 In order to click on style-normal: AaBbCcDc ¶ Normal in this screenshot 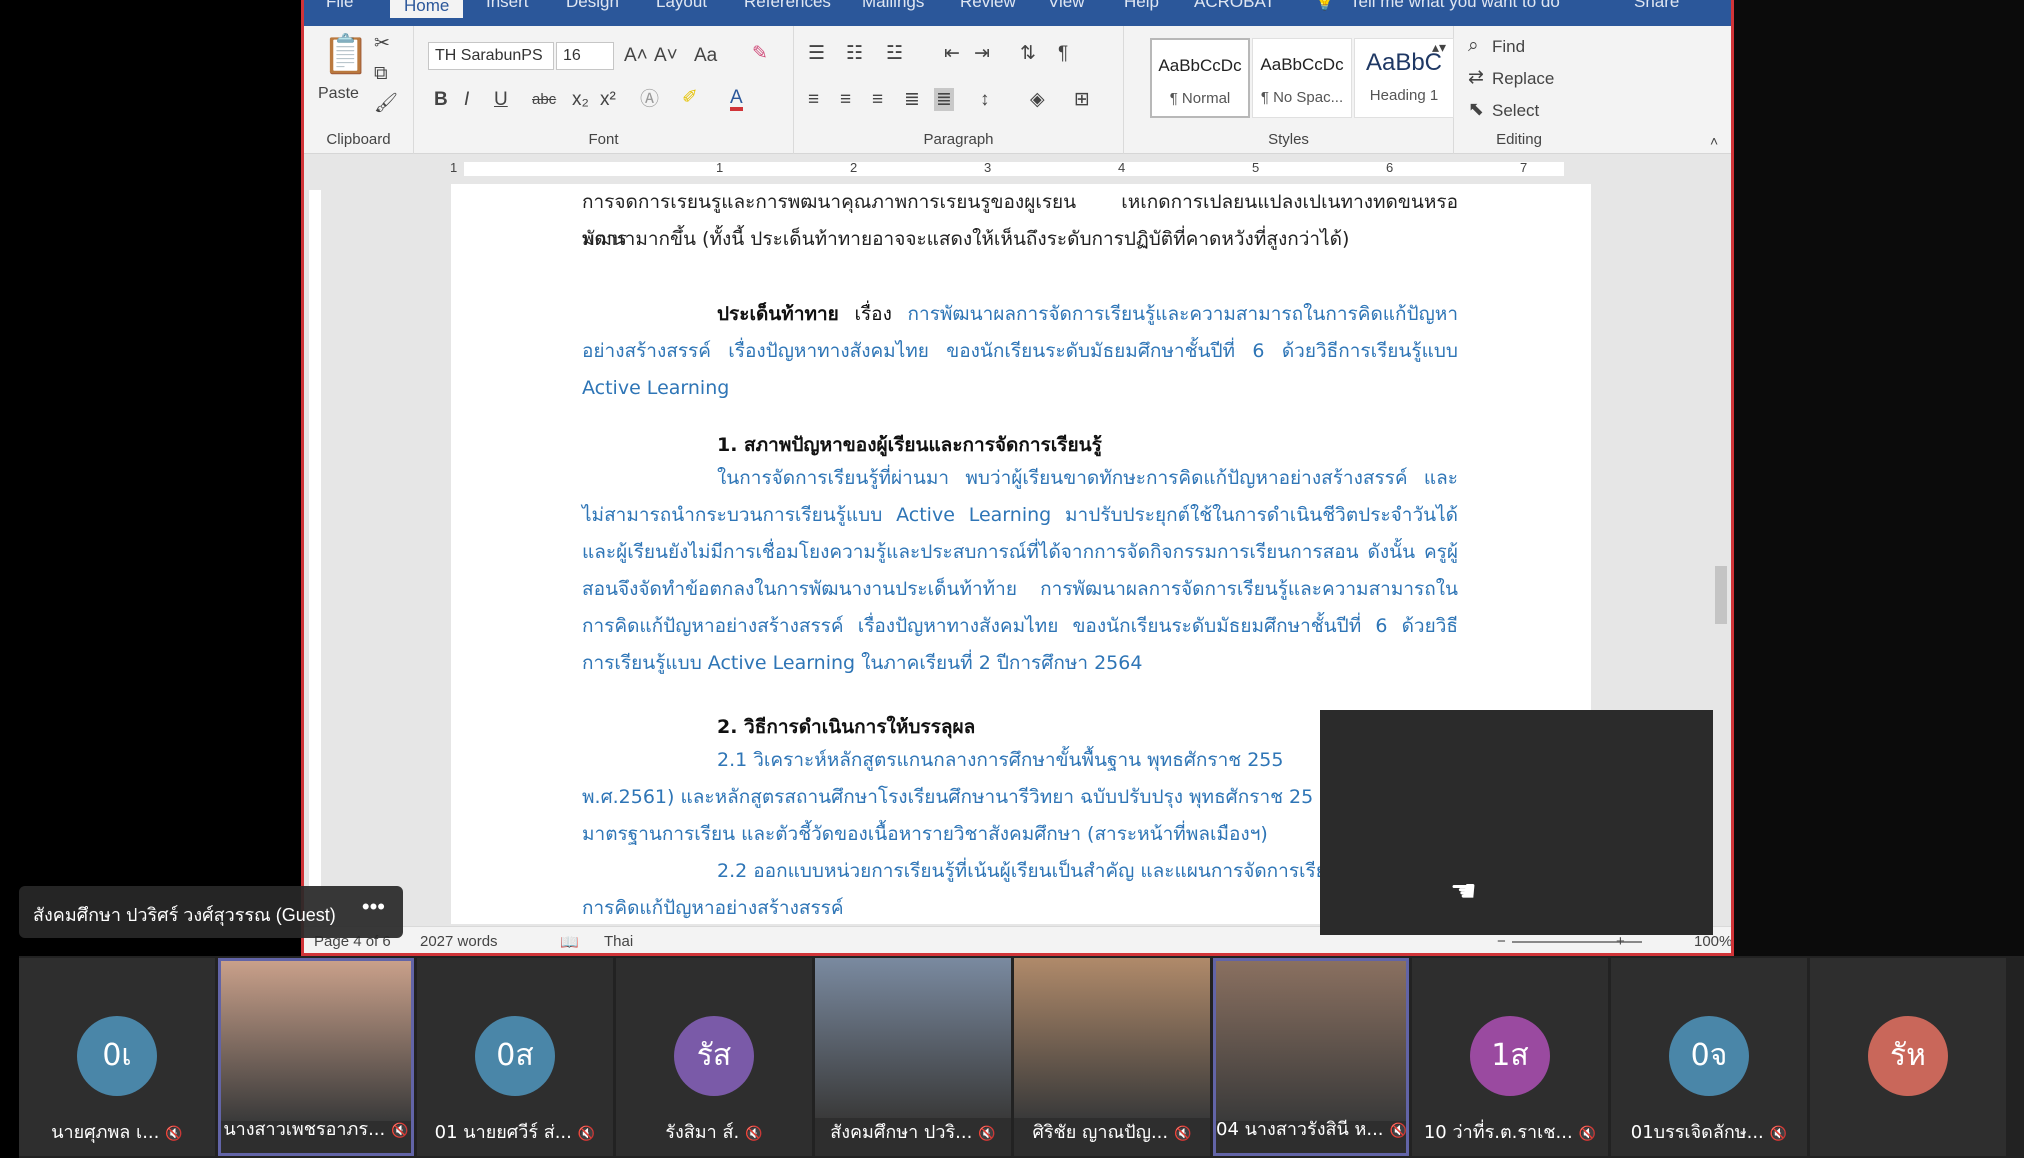, I will do `click(1200, 78)`.